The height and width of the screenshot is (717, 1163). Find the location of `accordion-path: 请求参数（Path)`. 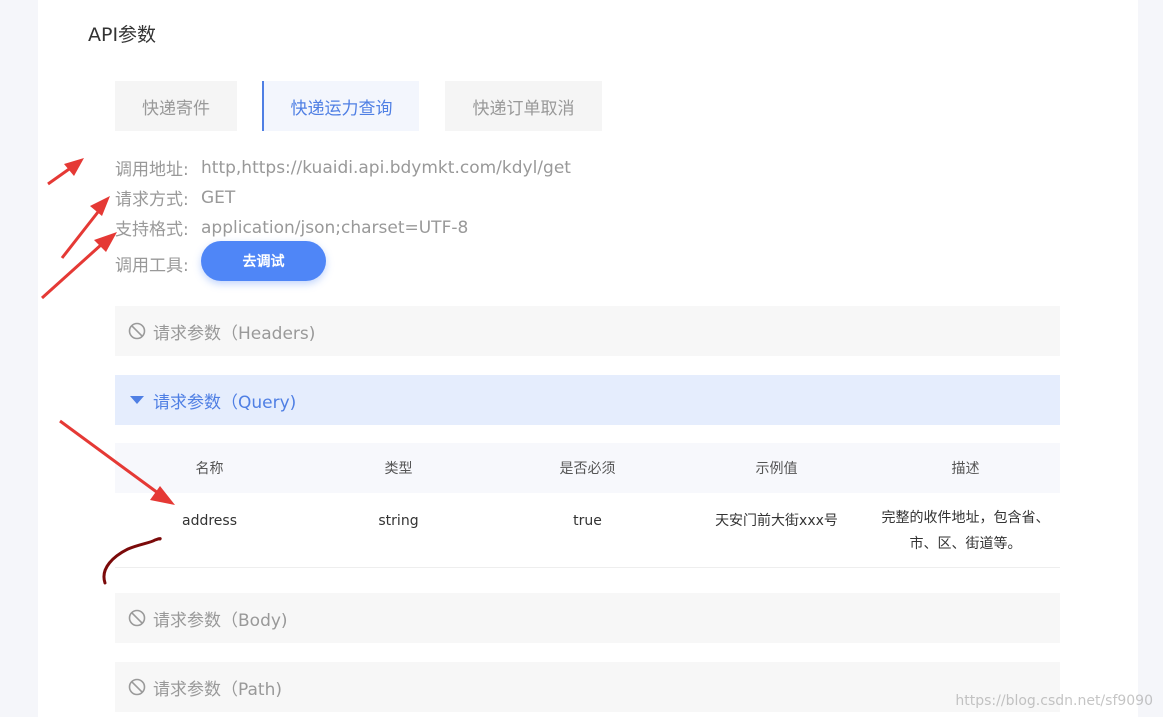

accordion-path: 请求参数（Path) is located at coordinates (587, 687).